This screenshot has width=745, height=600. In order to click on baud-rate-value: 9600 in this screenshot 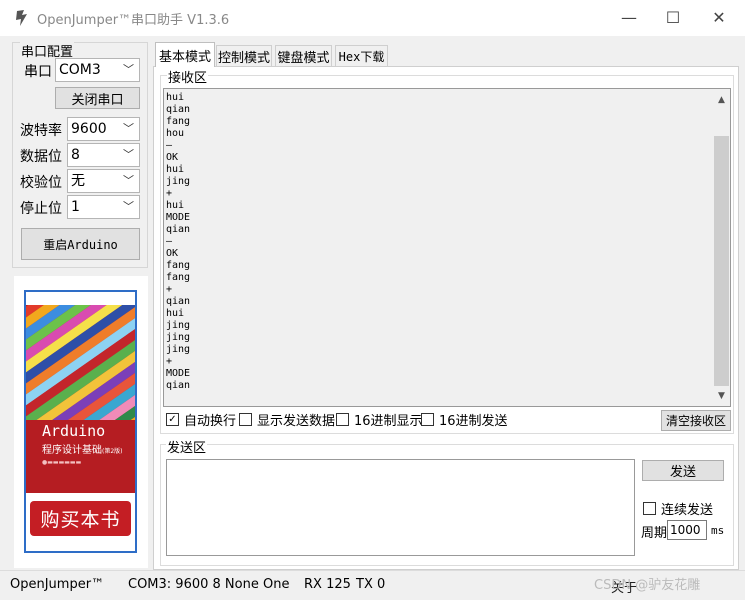, I will do `click(89, 129)`.